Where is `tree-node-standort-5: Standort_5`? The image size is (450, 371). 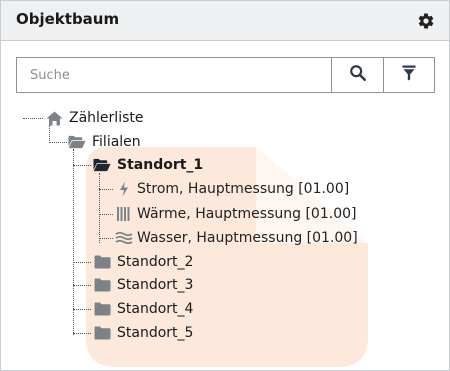
tree-node-standort-5: Standort_5 is located at coordinates (143, 333).